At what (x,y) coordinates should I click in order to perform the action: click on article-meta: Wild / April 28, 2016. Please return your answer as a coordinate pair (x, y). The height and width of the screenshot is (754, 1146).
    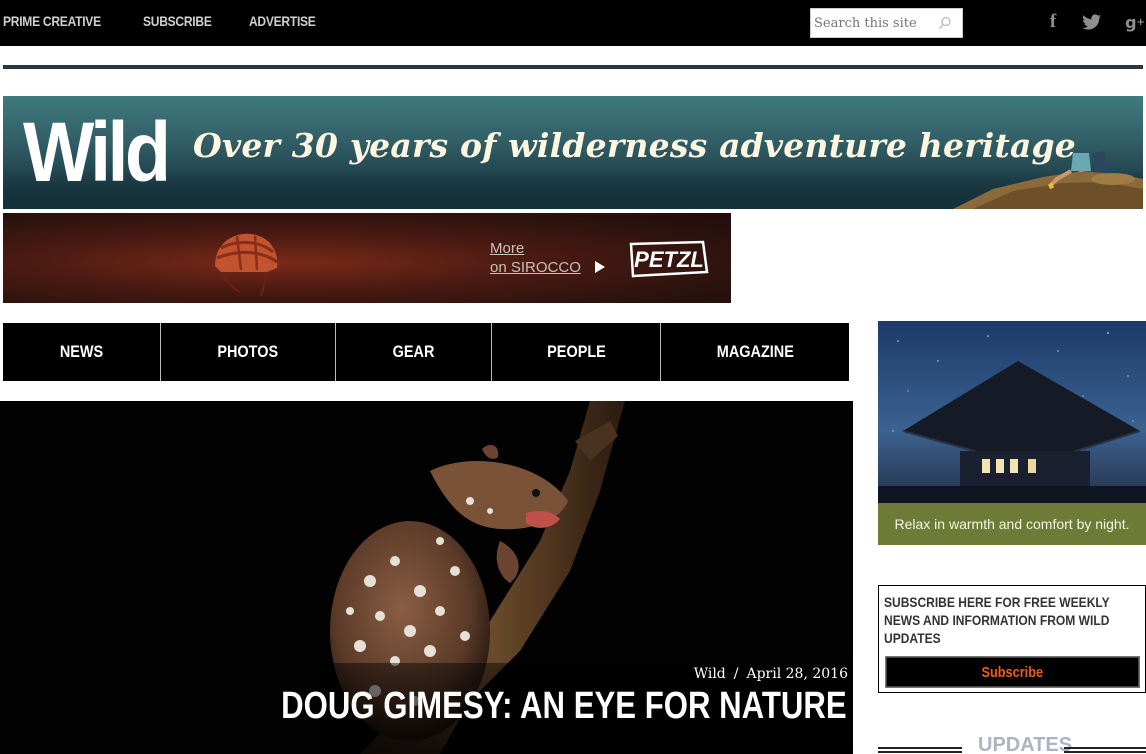
    Looking at the image, I should click on (771, 674).